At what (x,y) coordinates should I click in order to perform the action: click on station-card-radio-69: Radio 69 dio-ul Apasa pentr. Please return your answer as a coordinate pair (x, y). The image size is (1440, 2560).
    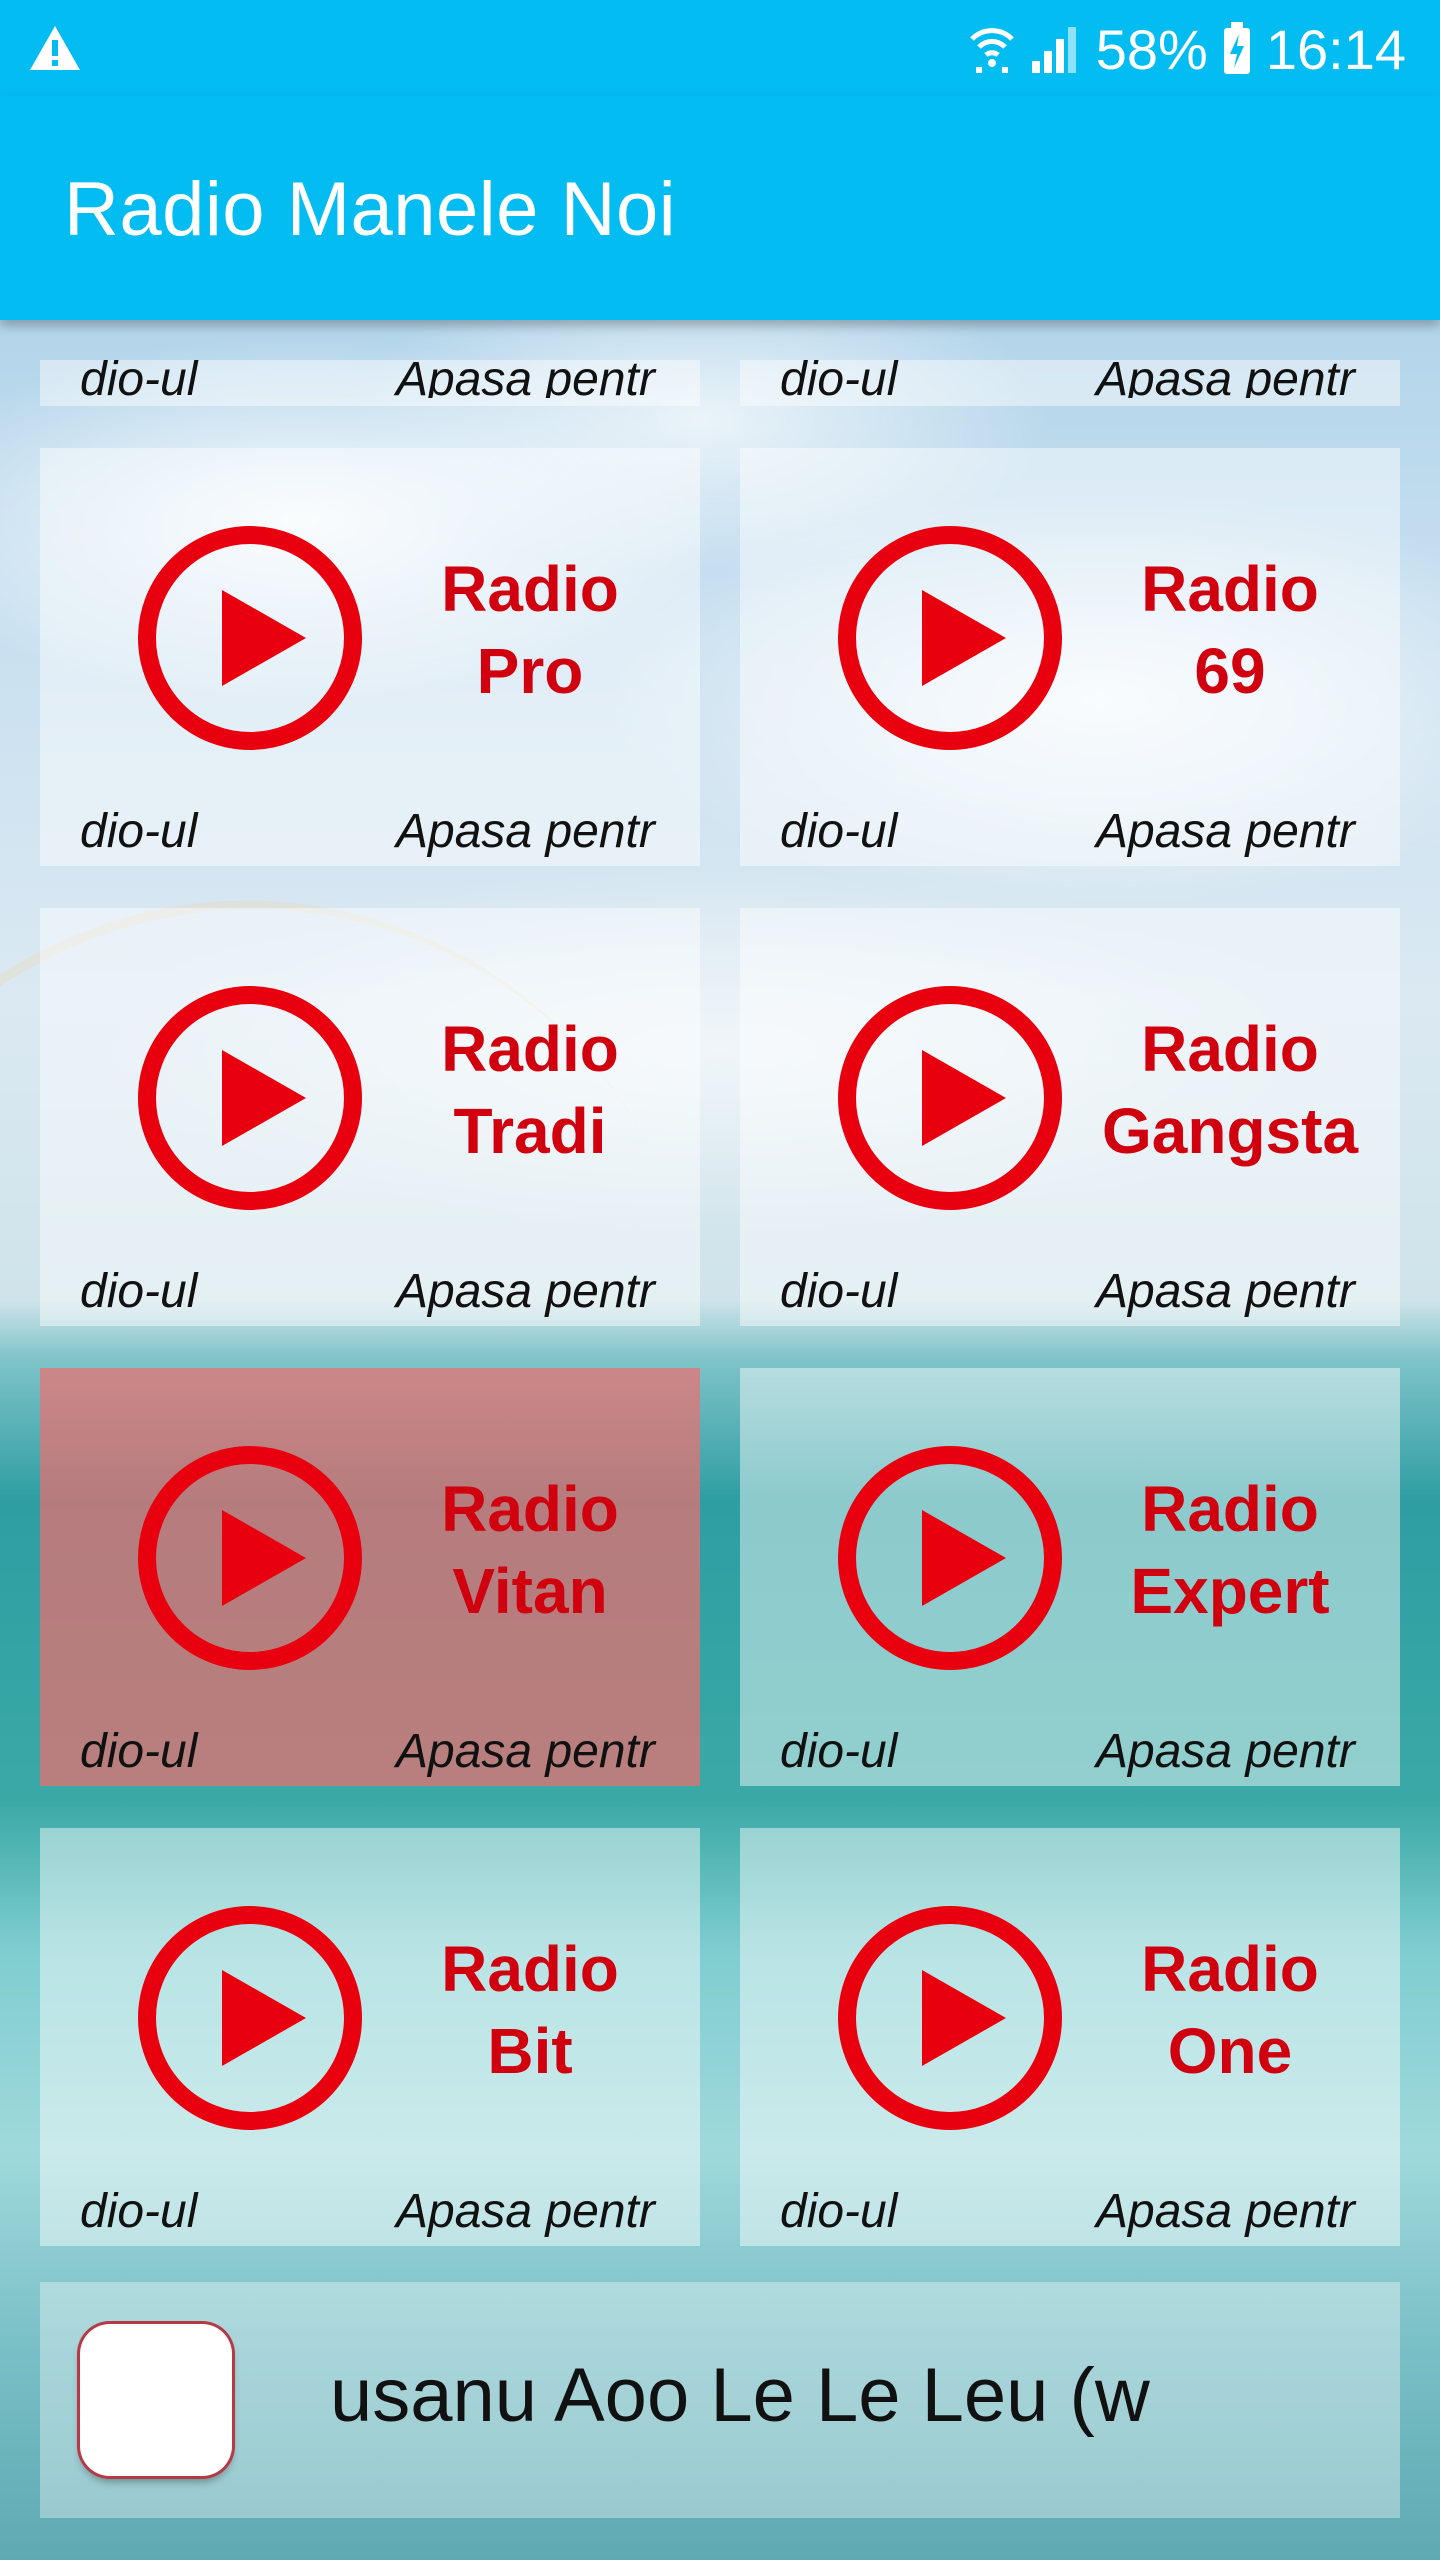
    Looking at the image, I should click on (1070, 657).